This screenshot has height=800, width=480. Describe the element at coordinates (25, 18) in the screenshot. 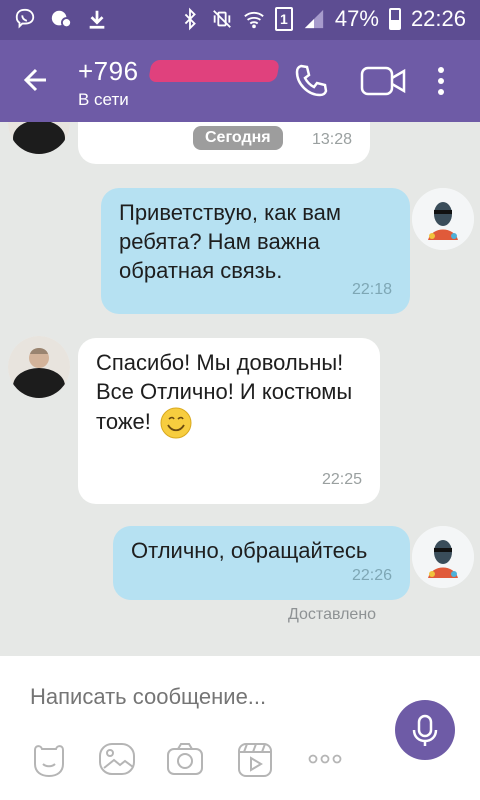

I see `viber-notification-icon` at that location.